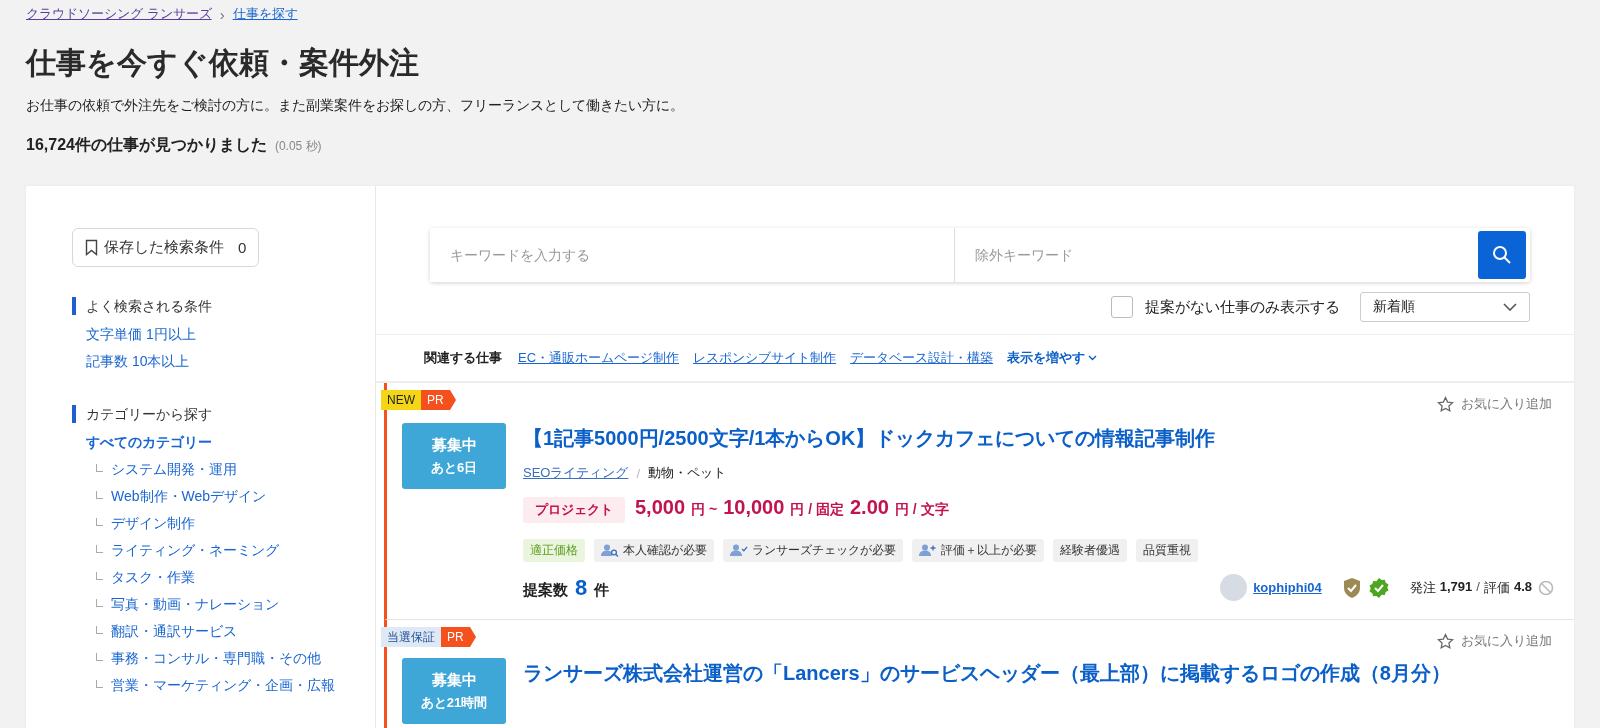 This screenshot has height=728, width=1600. Describe the element at coordinates (401, 400) in the screenshot. I see `job-flag: NEW` at that location.